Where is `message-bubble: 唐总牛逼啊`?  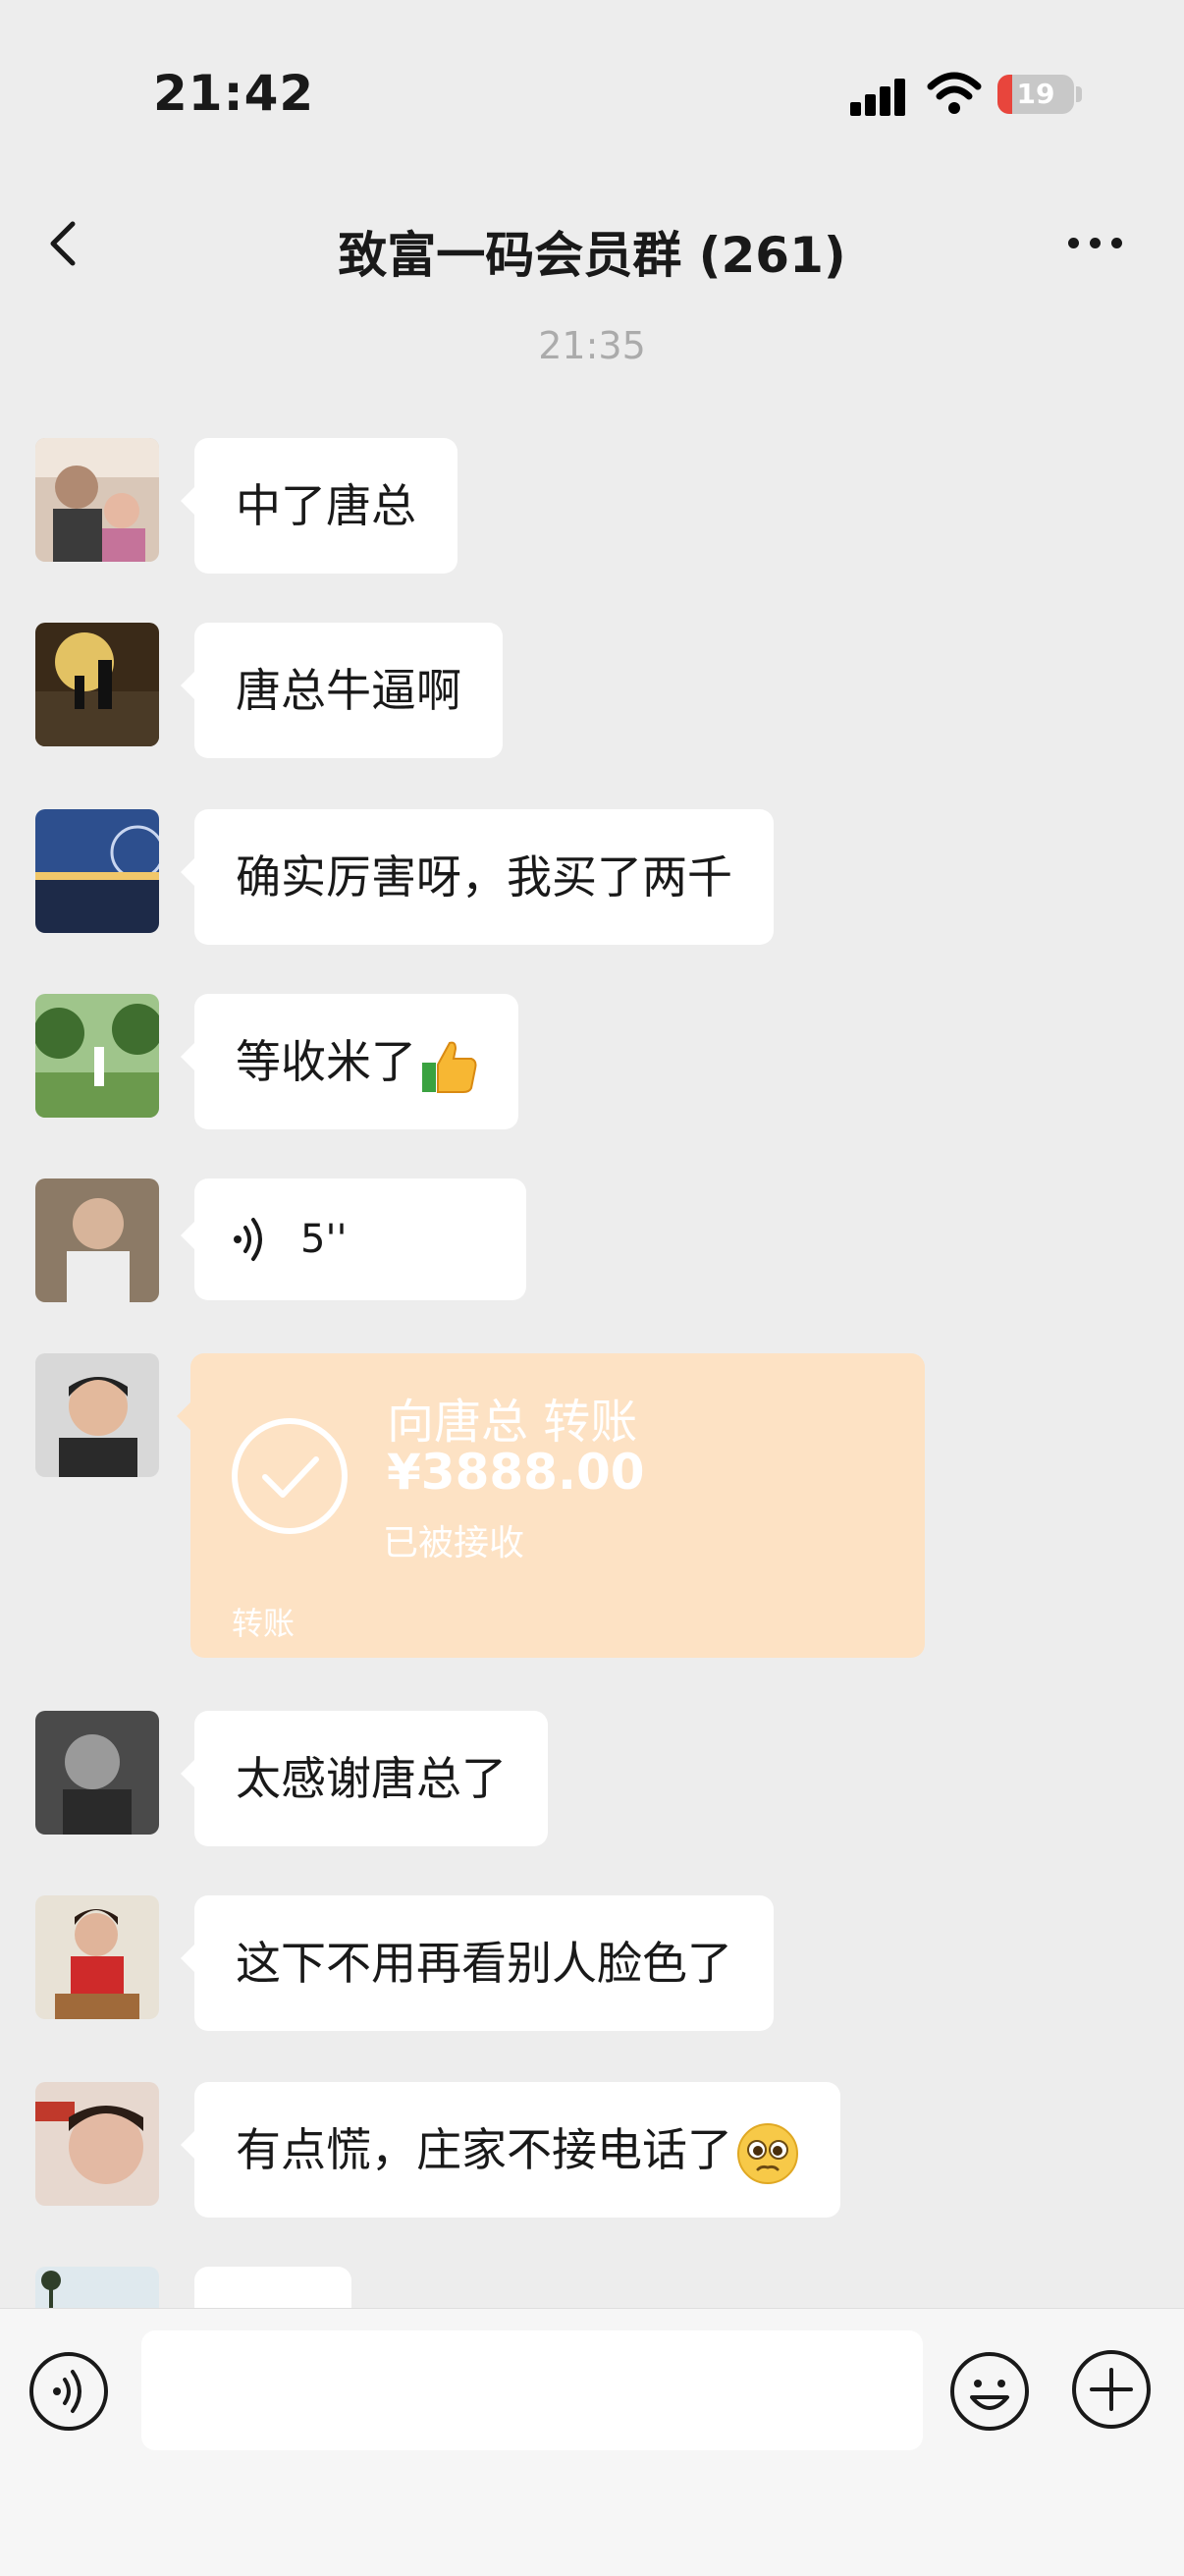 message-bubble: 唐总牛逼啊 is located at coordinates (342, 690).